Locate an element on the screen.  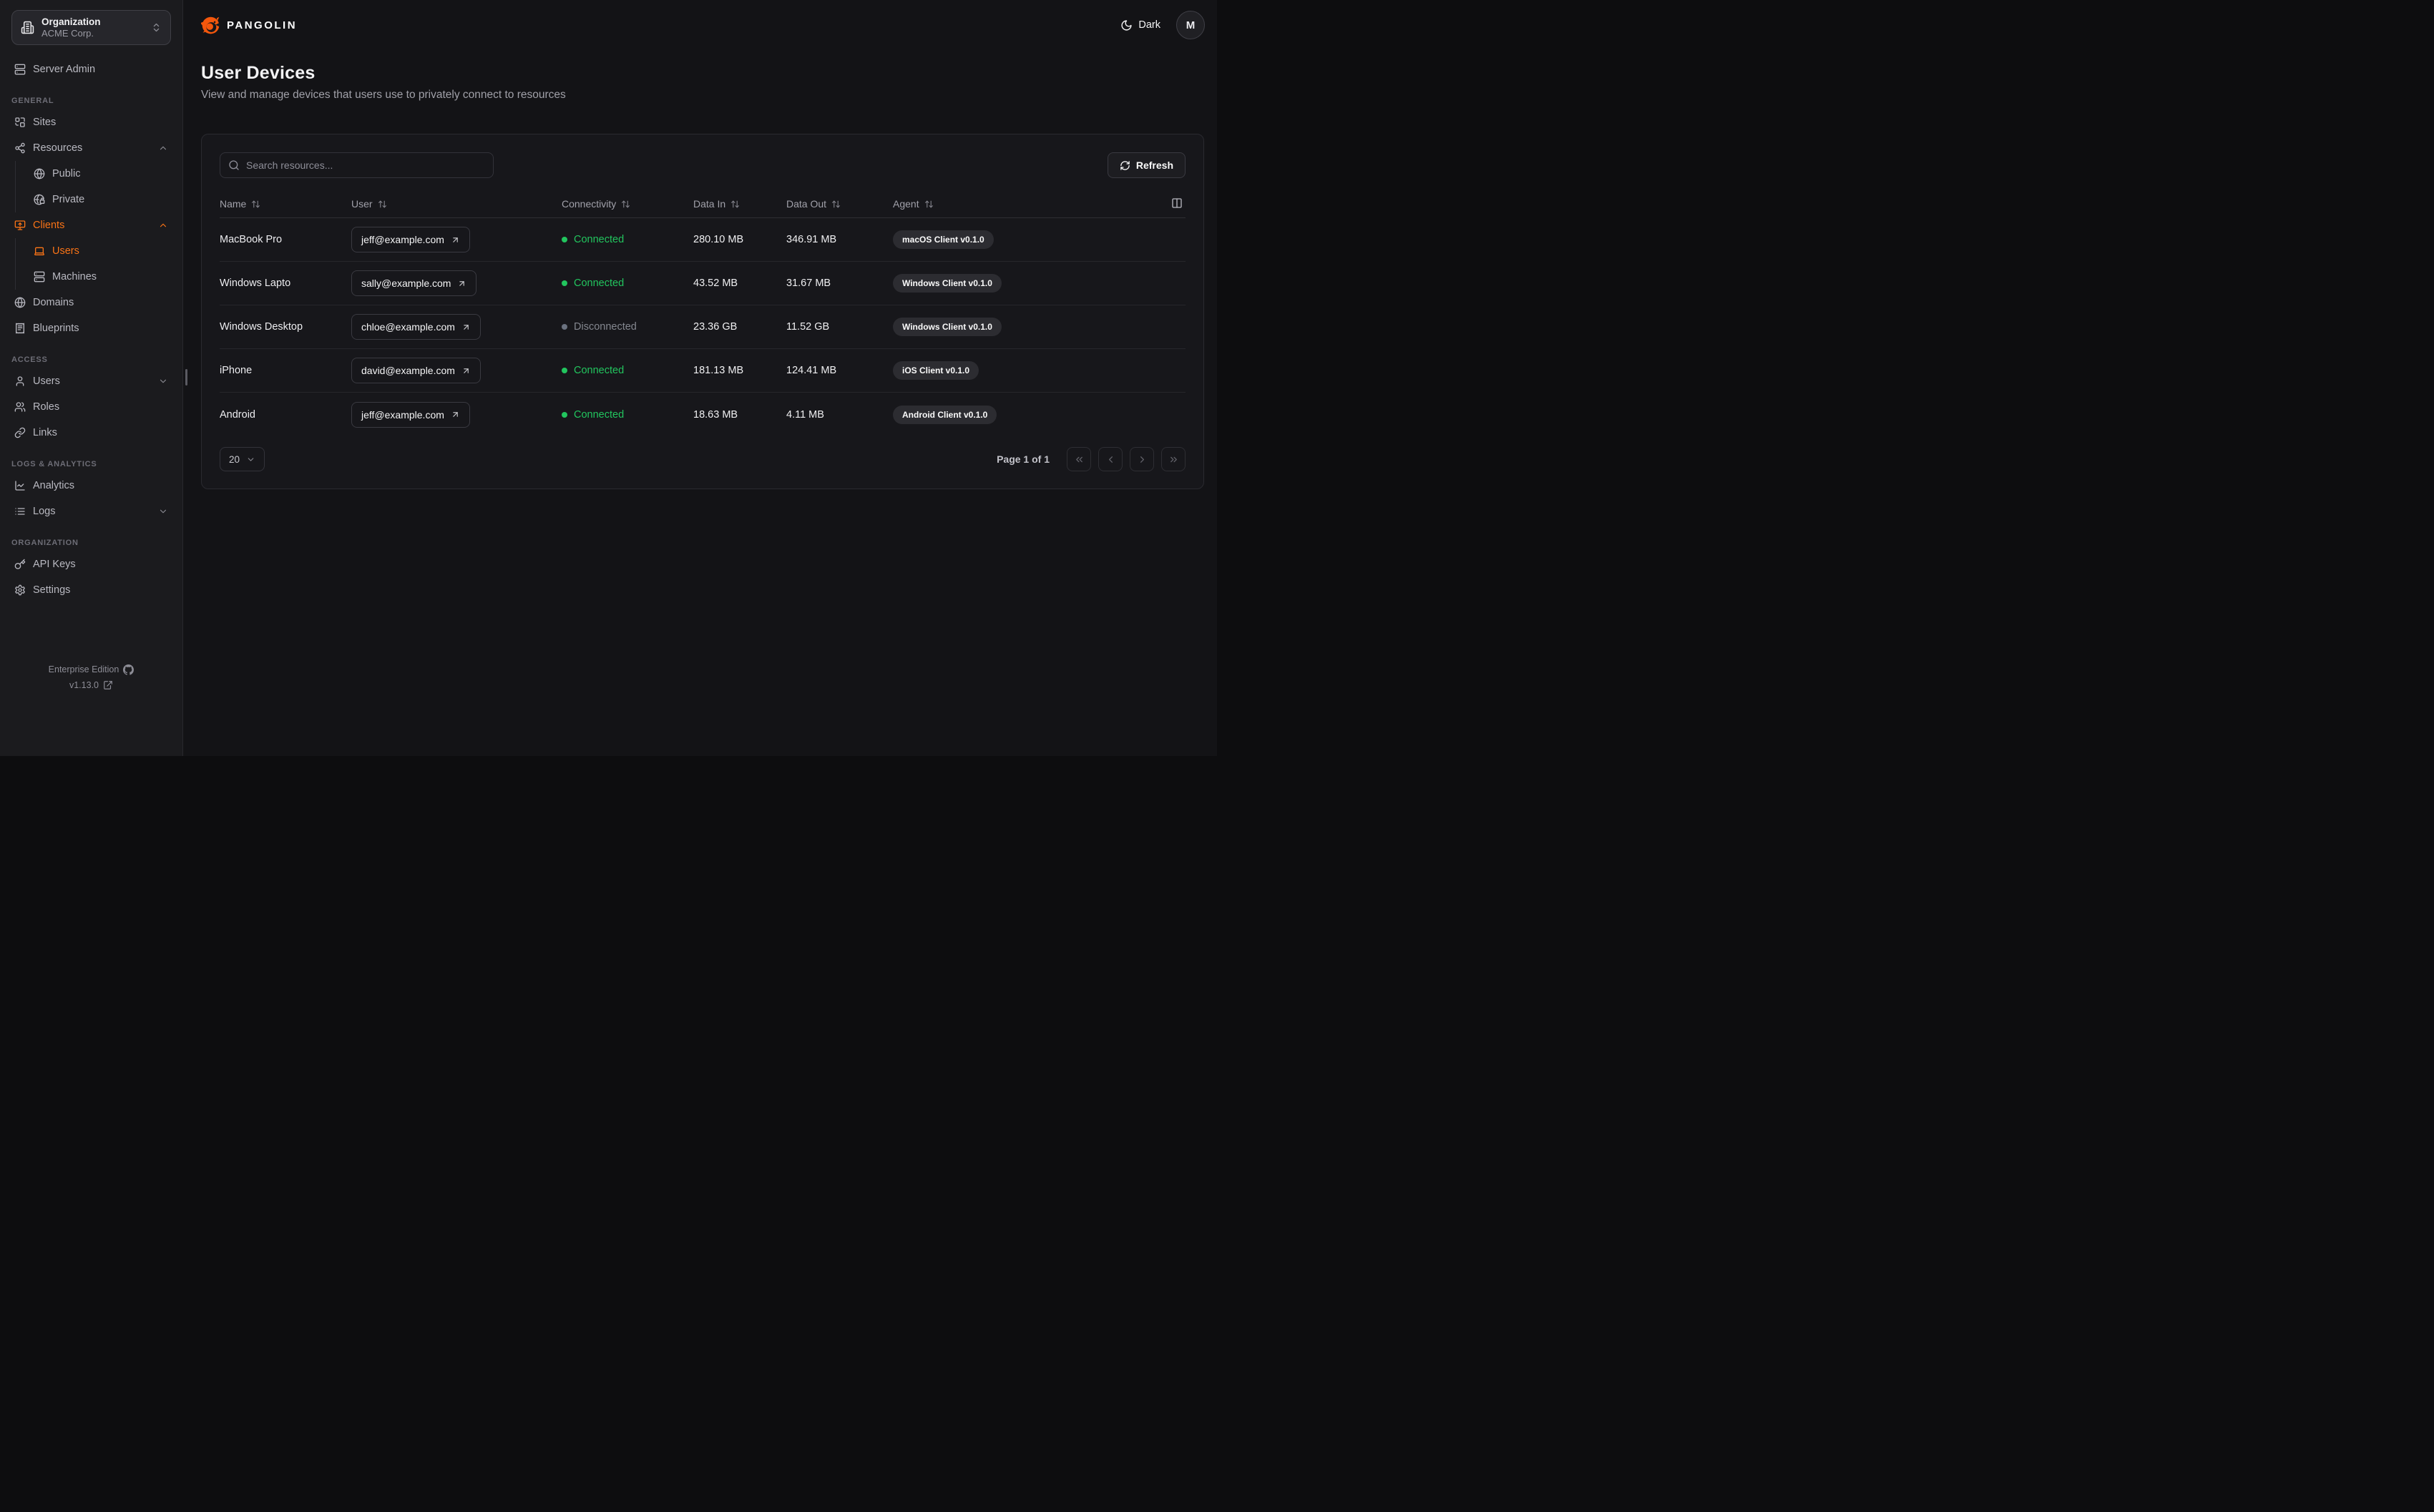
sidebar-resize-handle is located at coordinates (186, 377).